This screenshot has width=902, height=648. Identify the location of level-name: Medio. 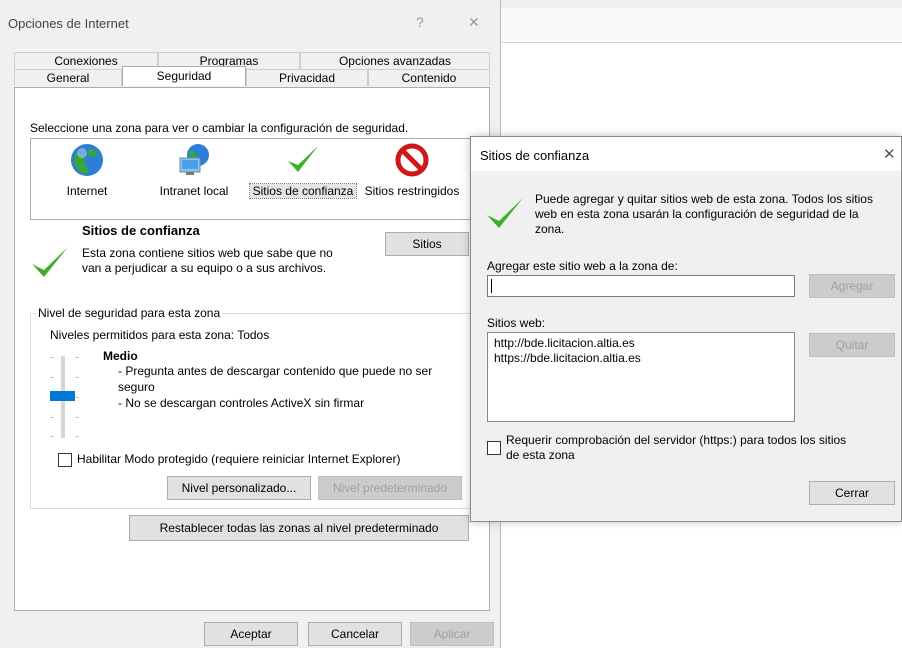
(120, 356).